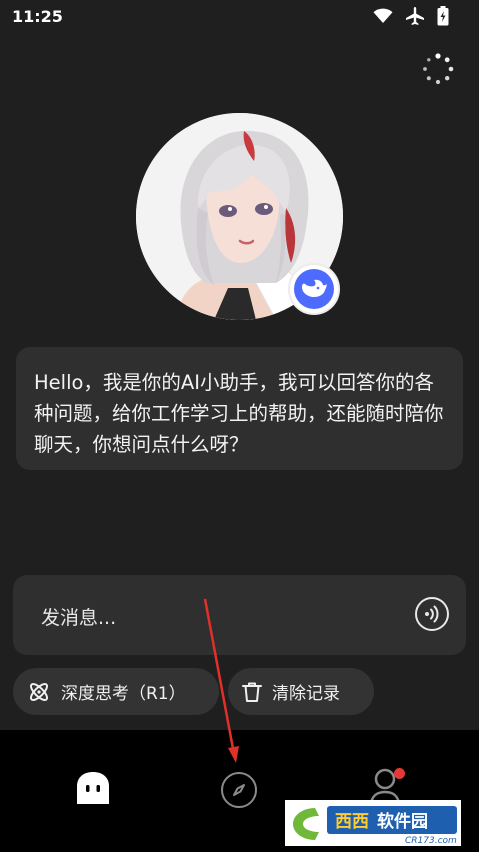 The width and height of the screenshot is (479, 852). I want to click on deepseek-whale-icon, so click(314, 288).